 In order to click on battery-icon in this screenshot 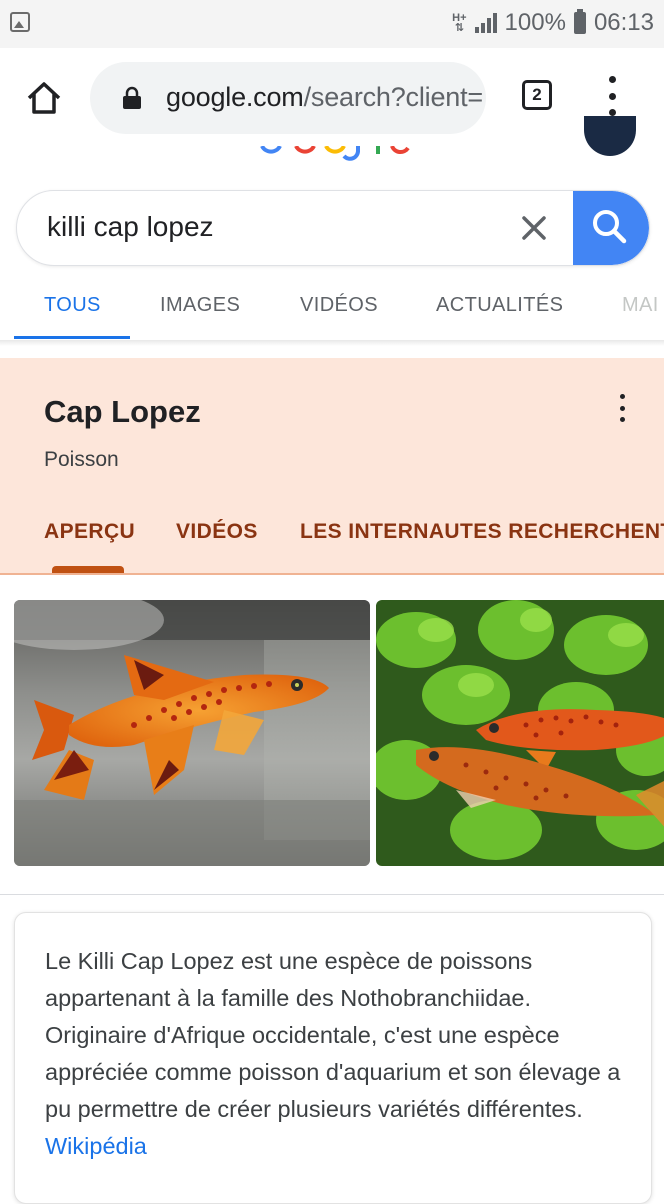, I will do `click(579, 21)`.